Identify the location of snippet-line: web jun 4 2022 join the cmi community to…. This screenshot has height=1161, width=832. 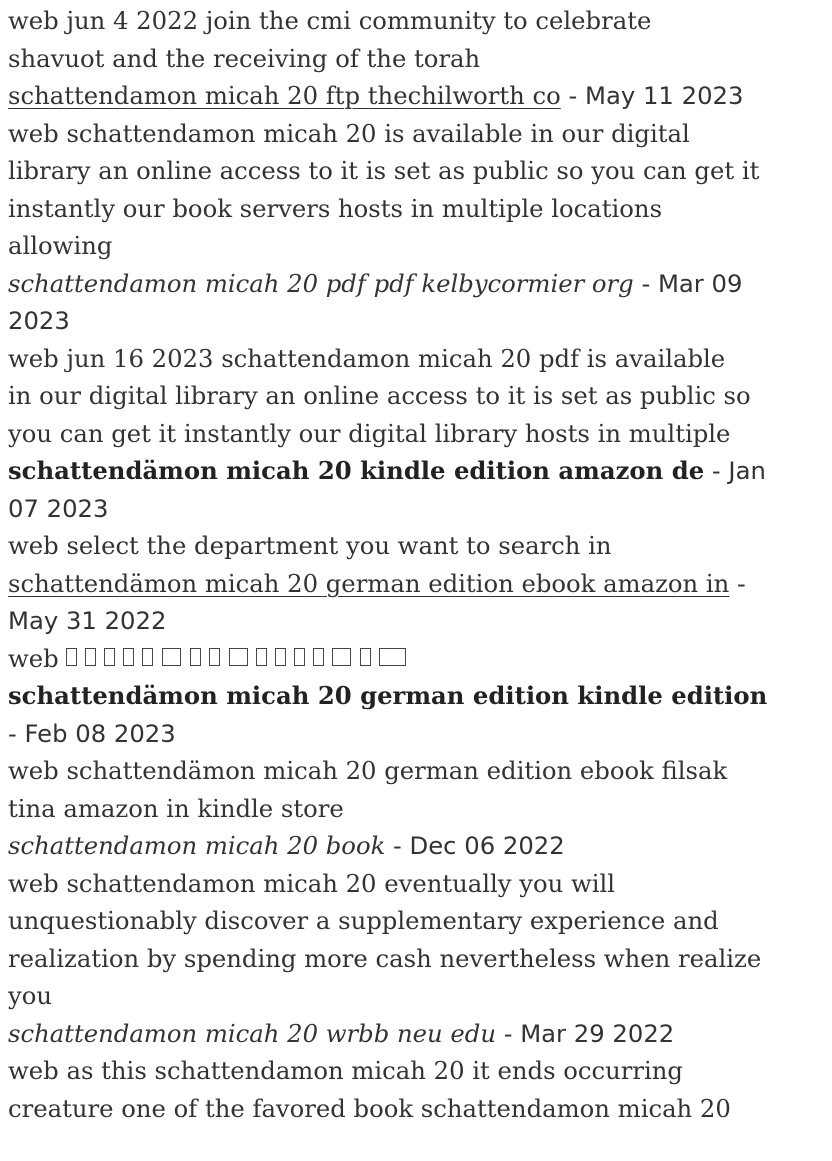
(330, 20).